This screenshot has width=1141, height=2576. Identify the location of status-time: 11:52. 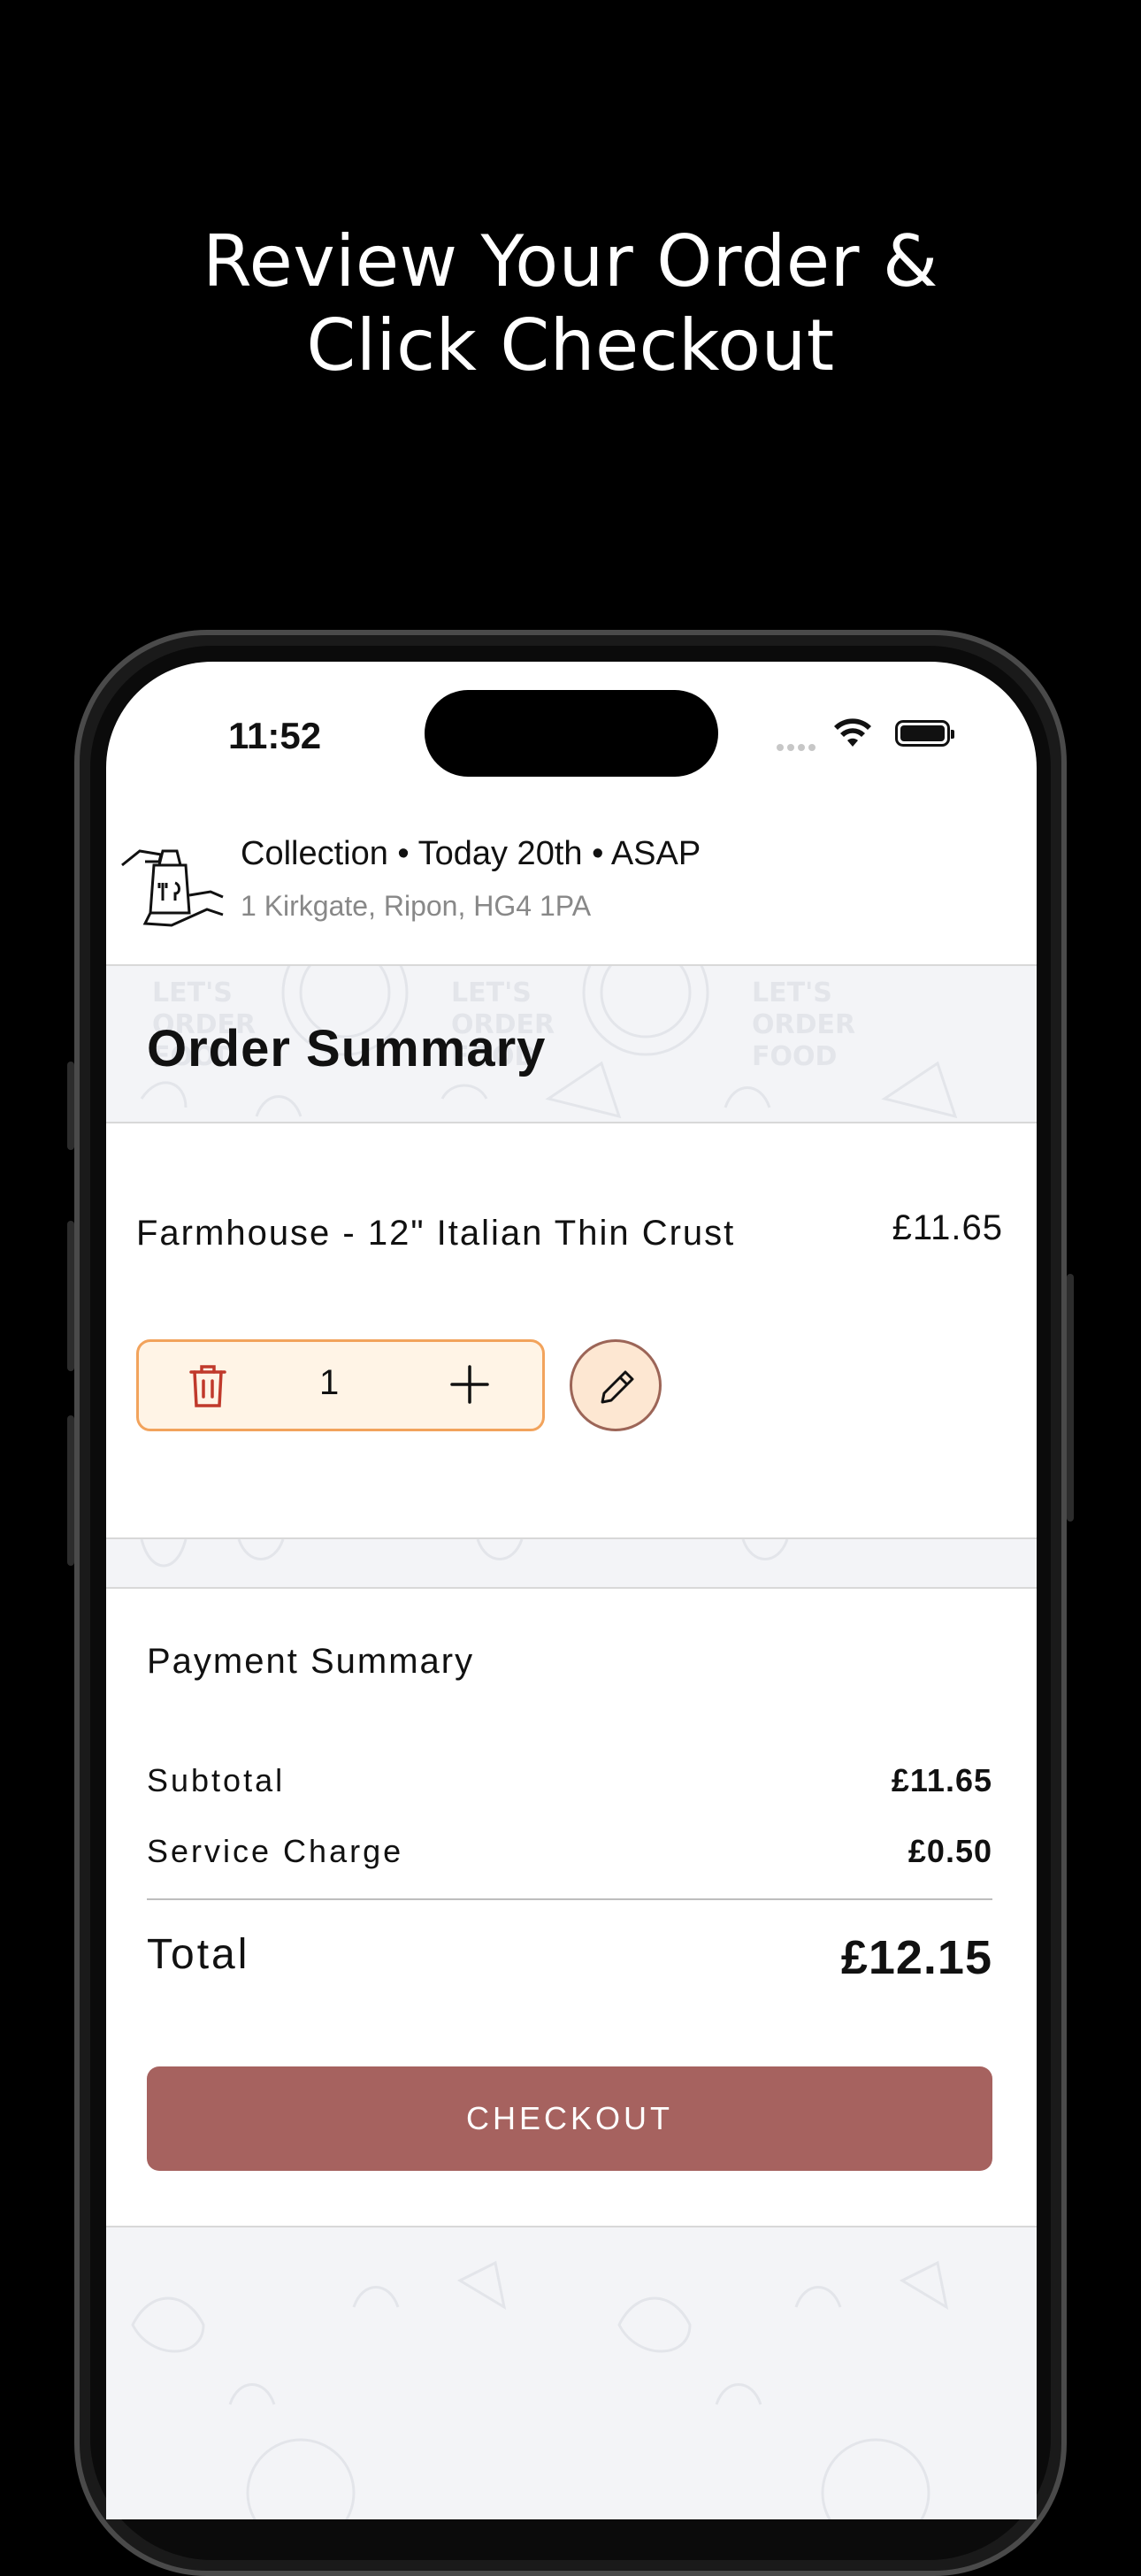
(275, 735).